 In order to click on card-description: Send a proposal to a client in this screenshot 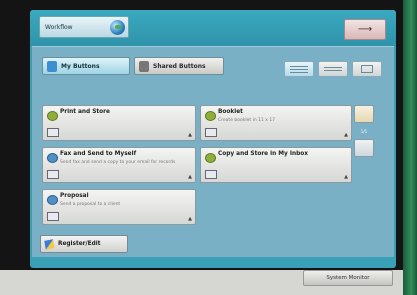, I will do `click(90, 204)`.